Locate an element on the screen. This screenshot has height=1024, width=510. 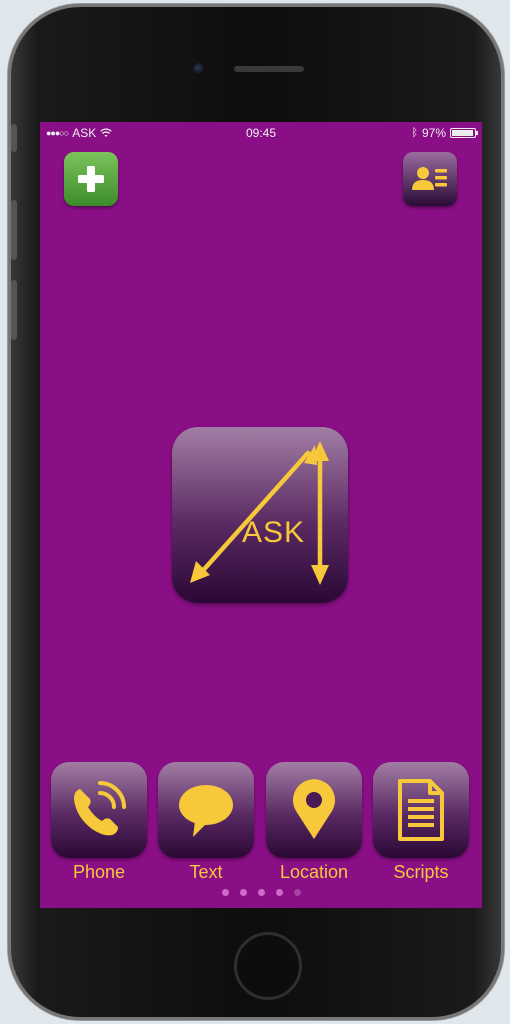
dock-label-phone: Phone is located at coordinates (99, 872).